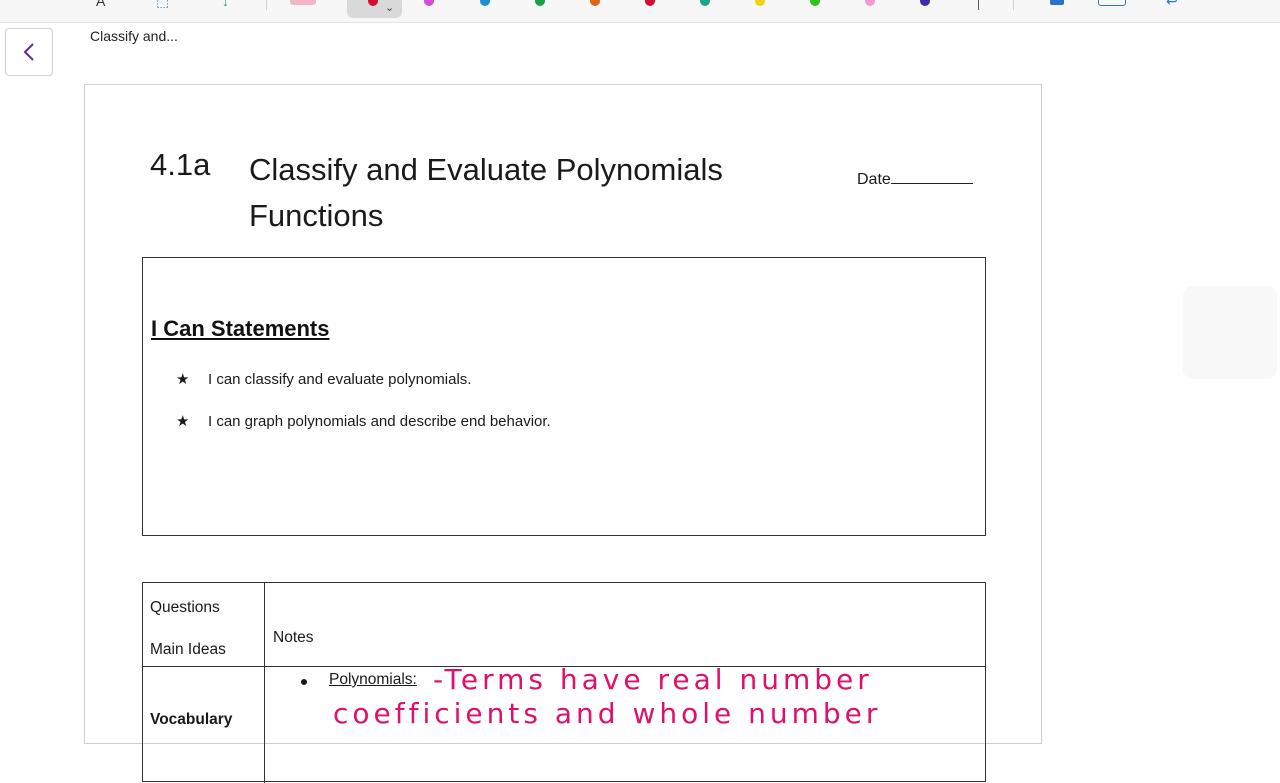 This screenshot has height=783, width=1280. I want to click on column-divider, so click(265, 683).